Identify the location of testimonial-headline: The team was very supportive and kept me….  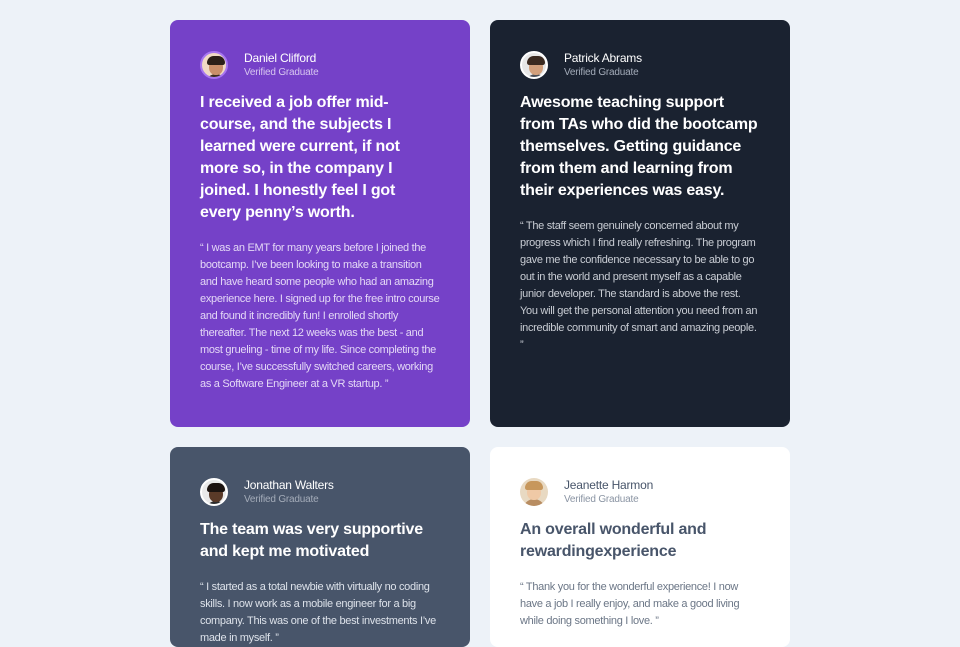
(311, 540).